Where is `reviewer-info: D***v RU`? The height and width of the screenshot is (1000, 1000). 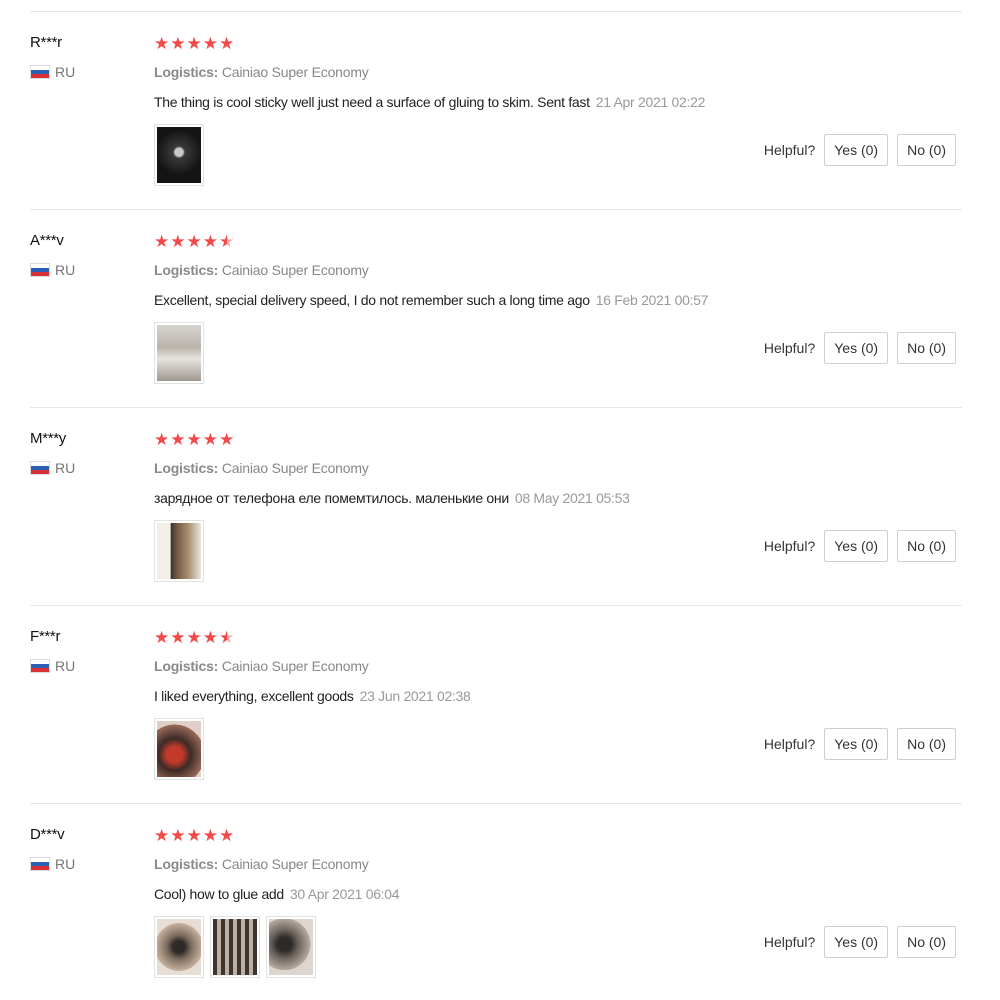 reviewer-info: D***v RU is located at coordinates (85, 849).